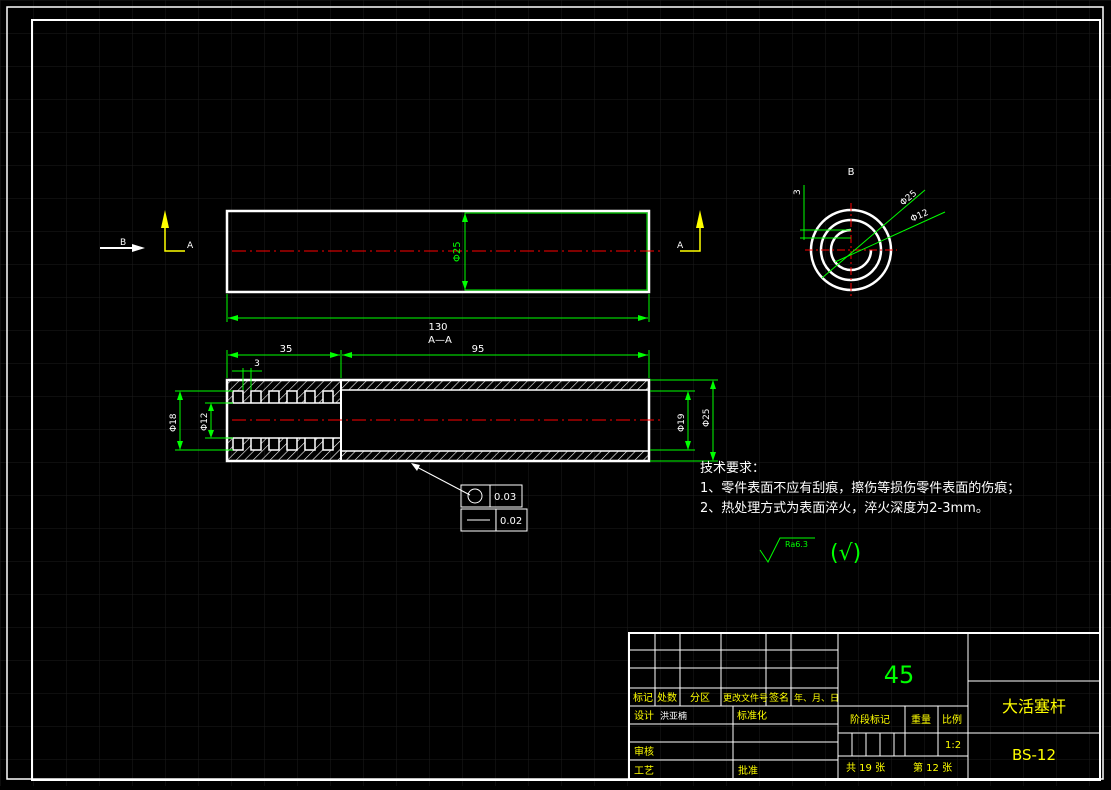 Image resolution: width=1111 pixels, height=790 pixels. What do you see at coordinates (844, 508) in the screenshot?
I see `notes-line-2: 2、热处理方式为表面淬火，淬火深度为2-3mm。` at bounding box center [844, 508].